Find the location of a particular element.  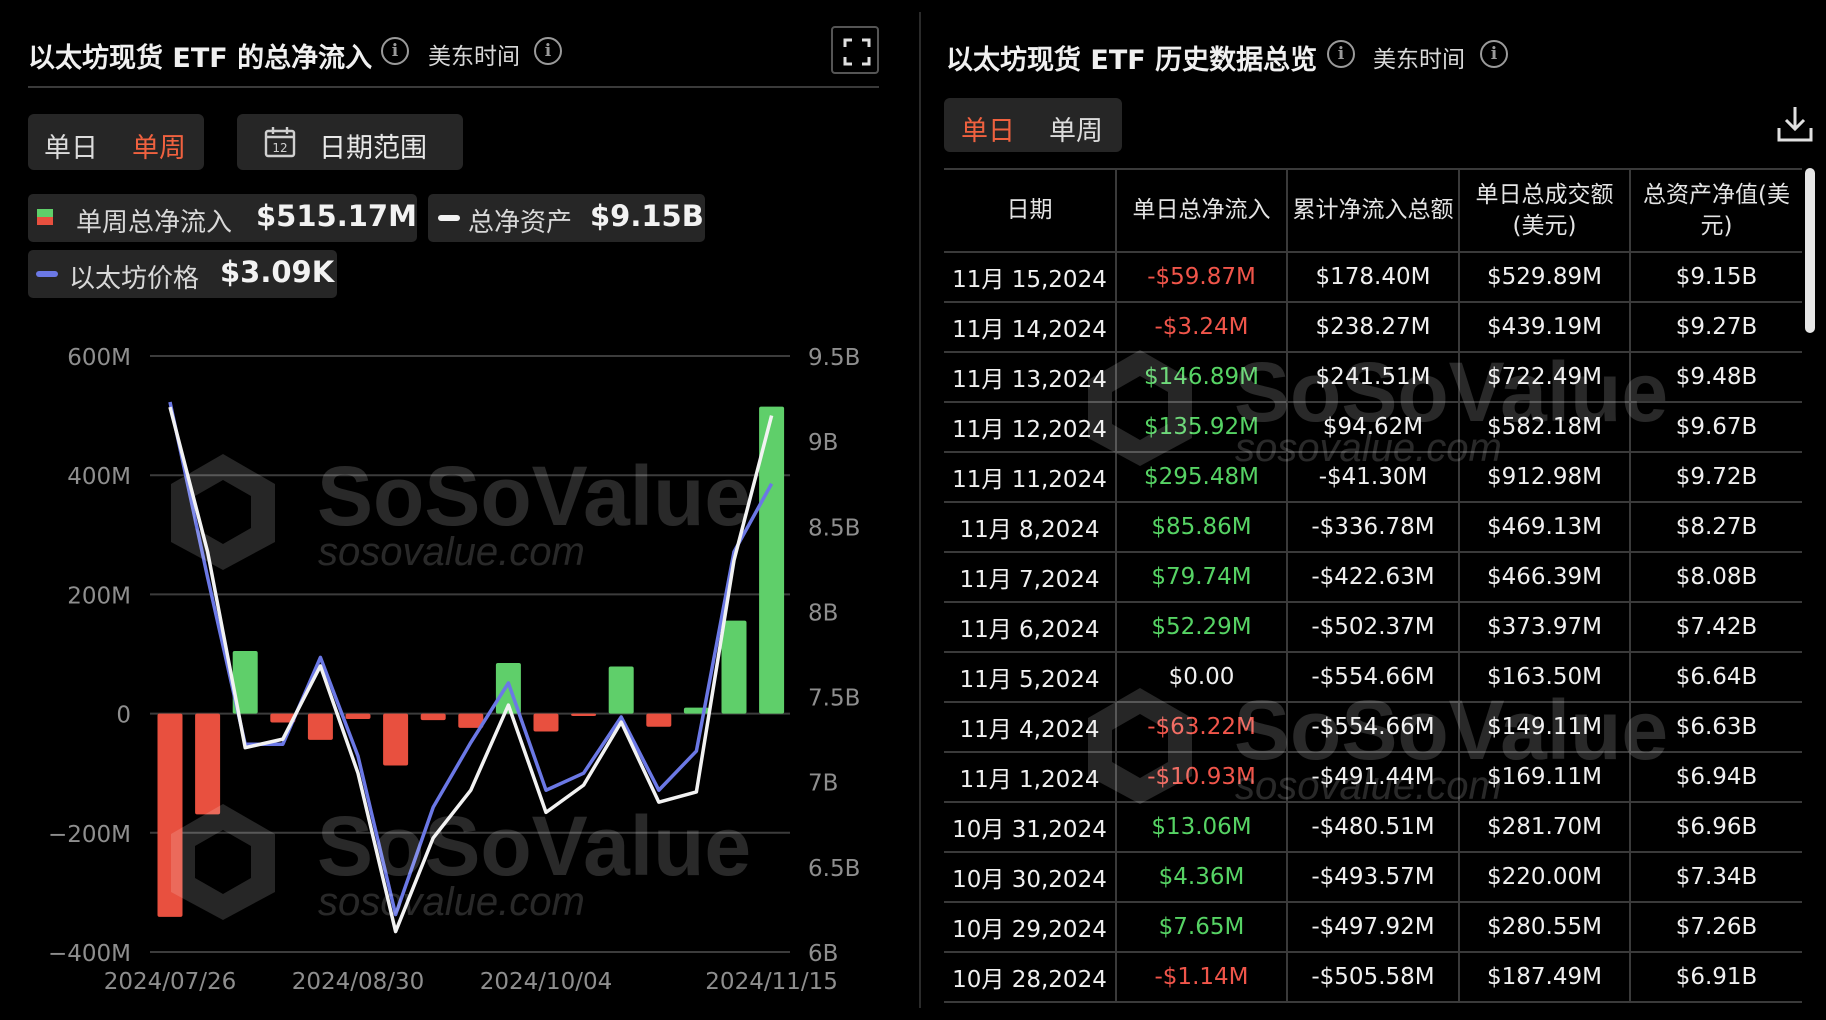

cell-daily-net-inflow: -$10.93M is located at coordinates (1202, 777).